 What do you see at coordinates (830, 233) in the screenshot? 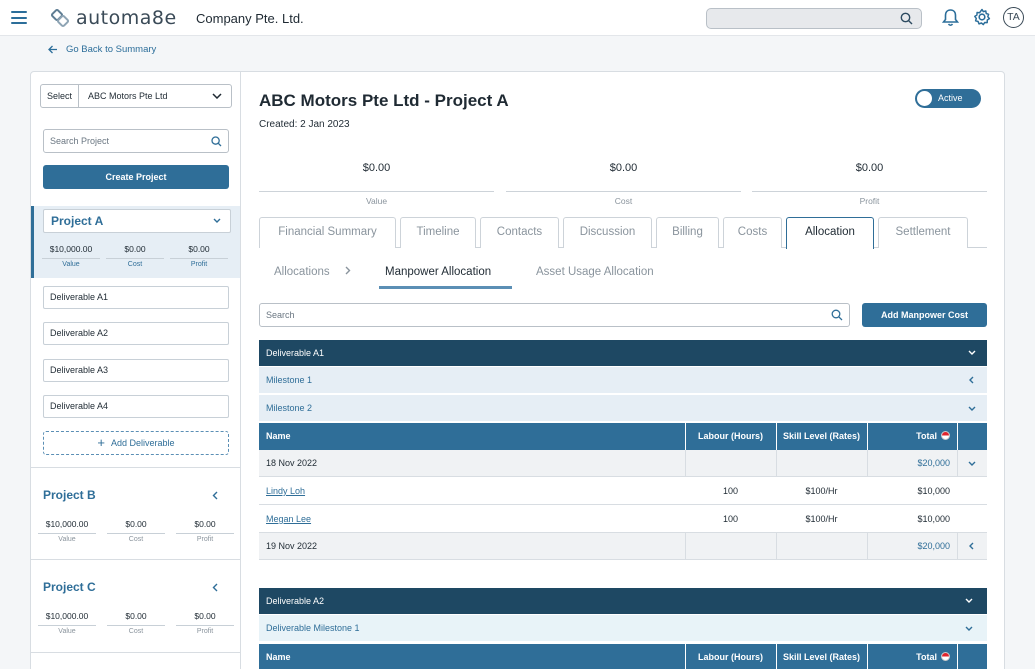
I see `tab-allocation: Allocation` at bounding box center [830, 233].